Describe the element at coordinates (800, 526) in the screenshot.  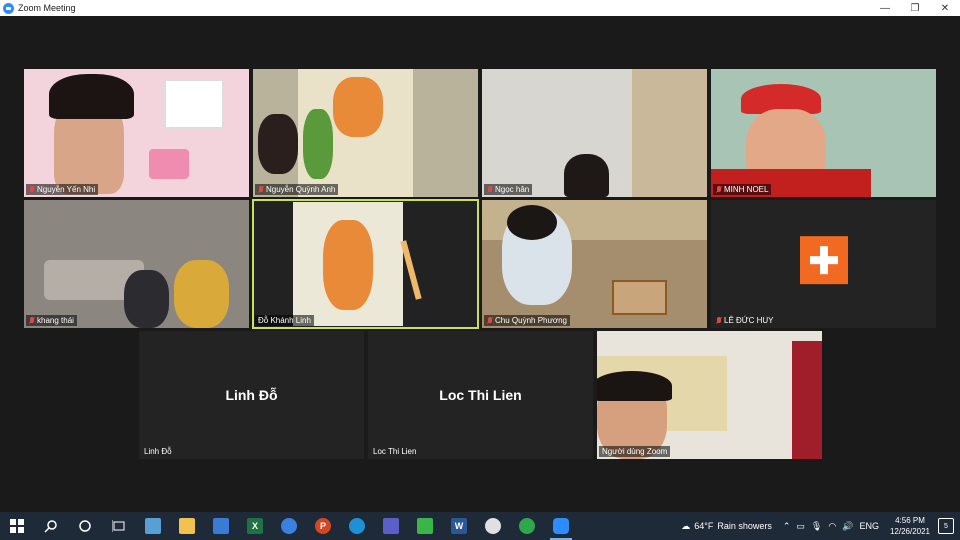
I see `network-icon: ▭` at that location.